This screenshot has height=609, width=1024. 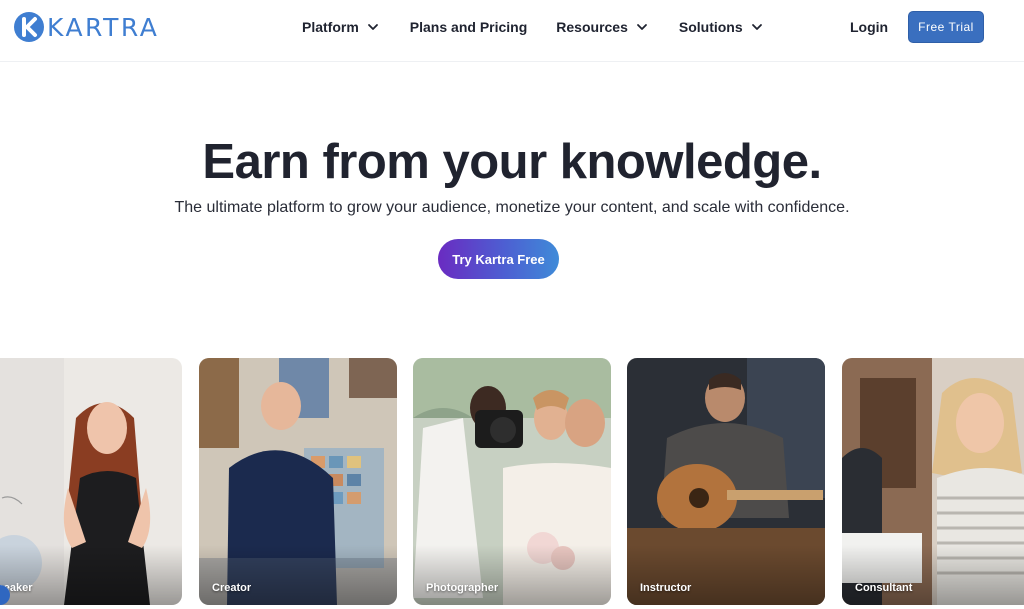 What do you see at coordinates (666, 588) in the screenshot?
I see `card-label: Instructor` at bounding box center [666, 588].